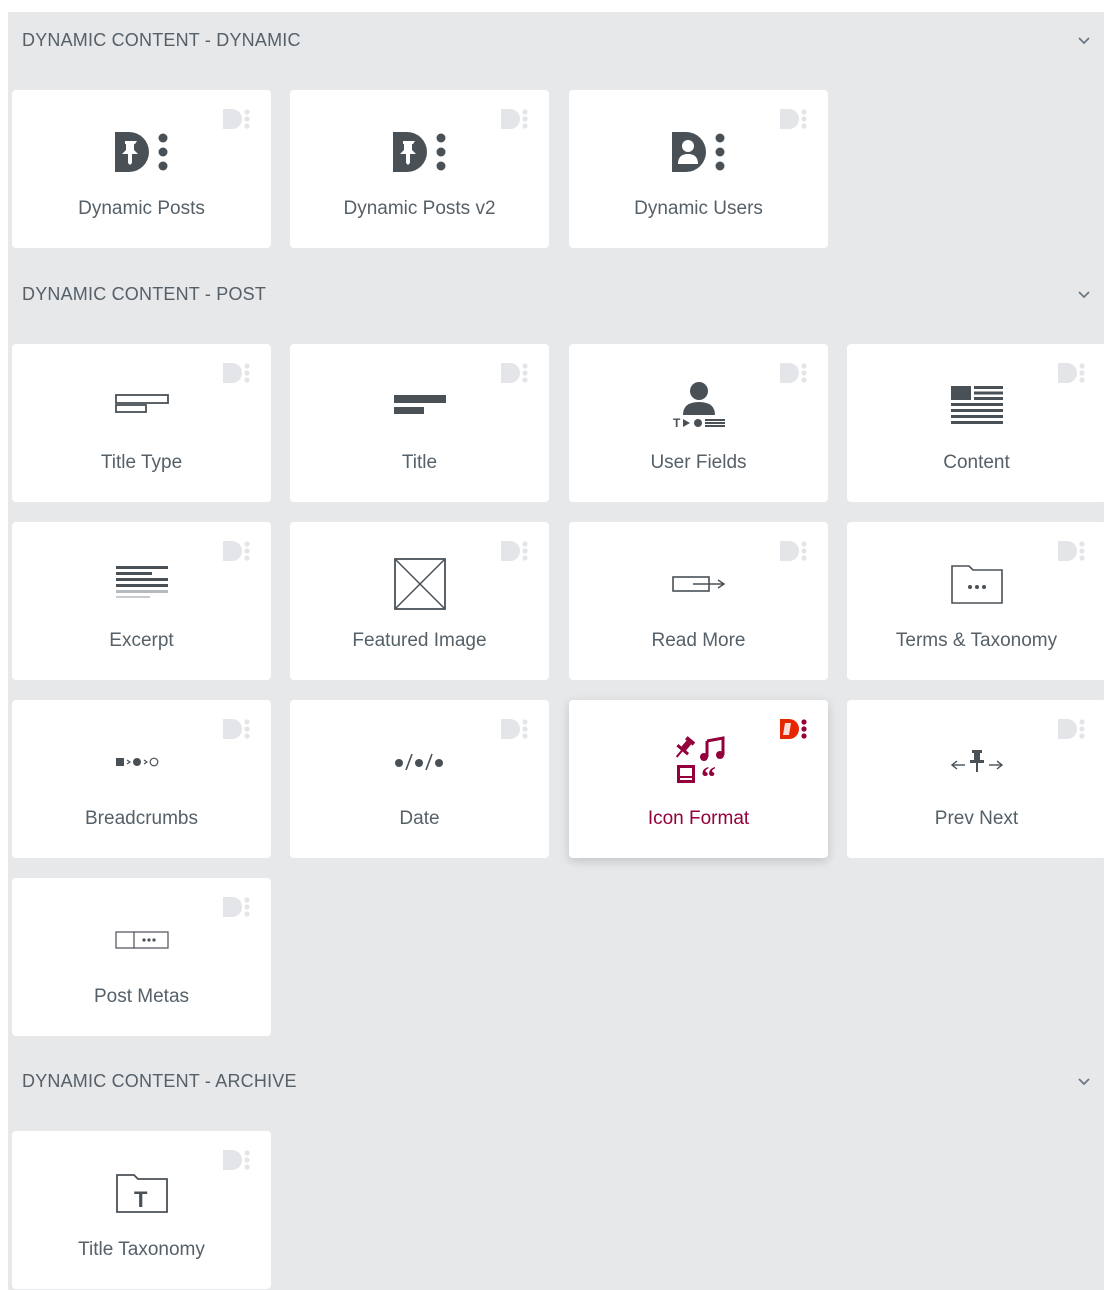  I want to click on widget-label: Excerpt, so click(141, 640).